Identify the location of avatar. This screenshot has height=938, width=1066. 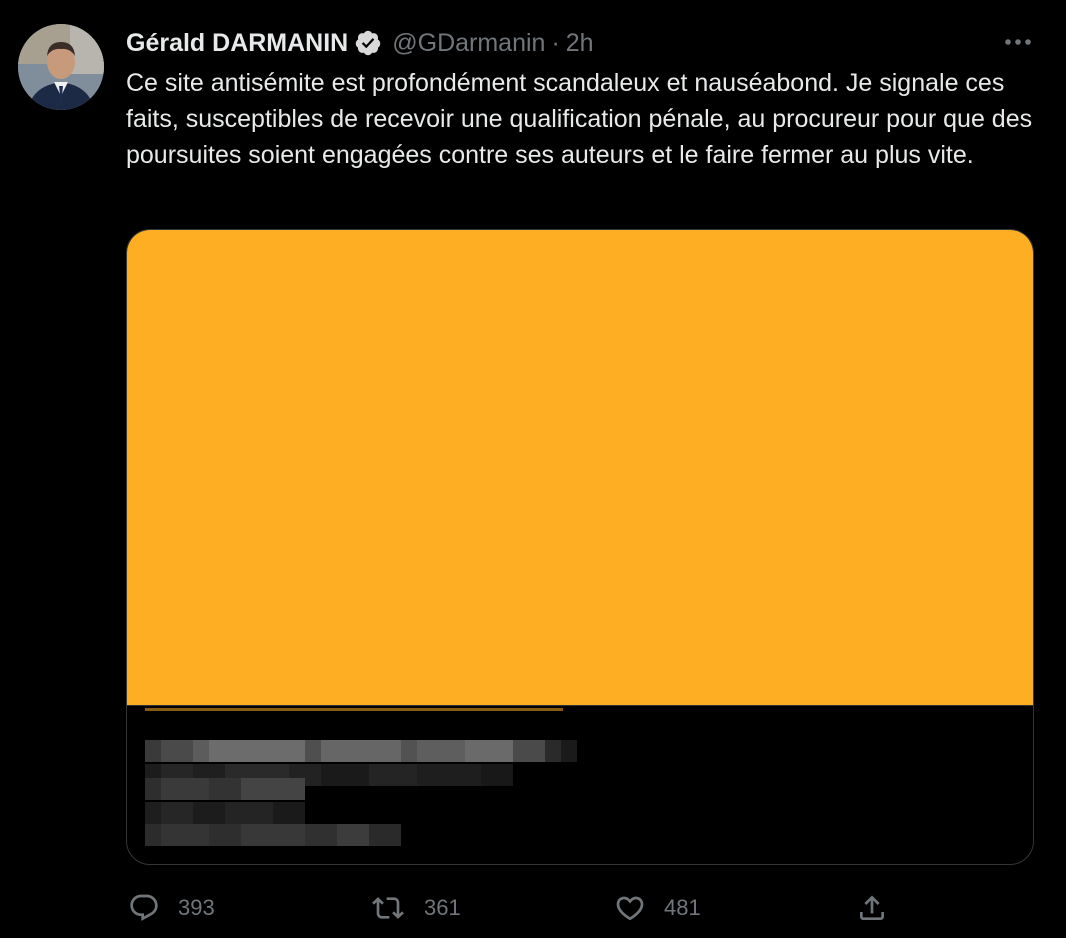
(61, 67).